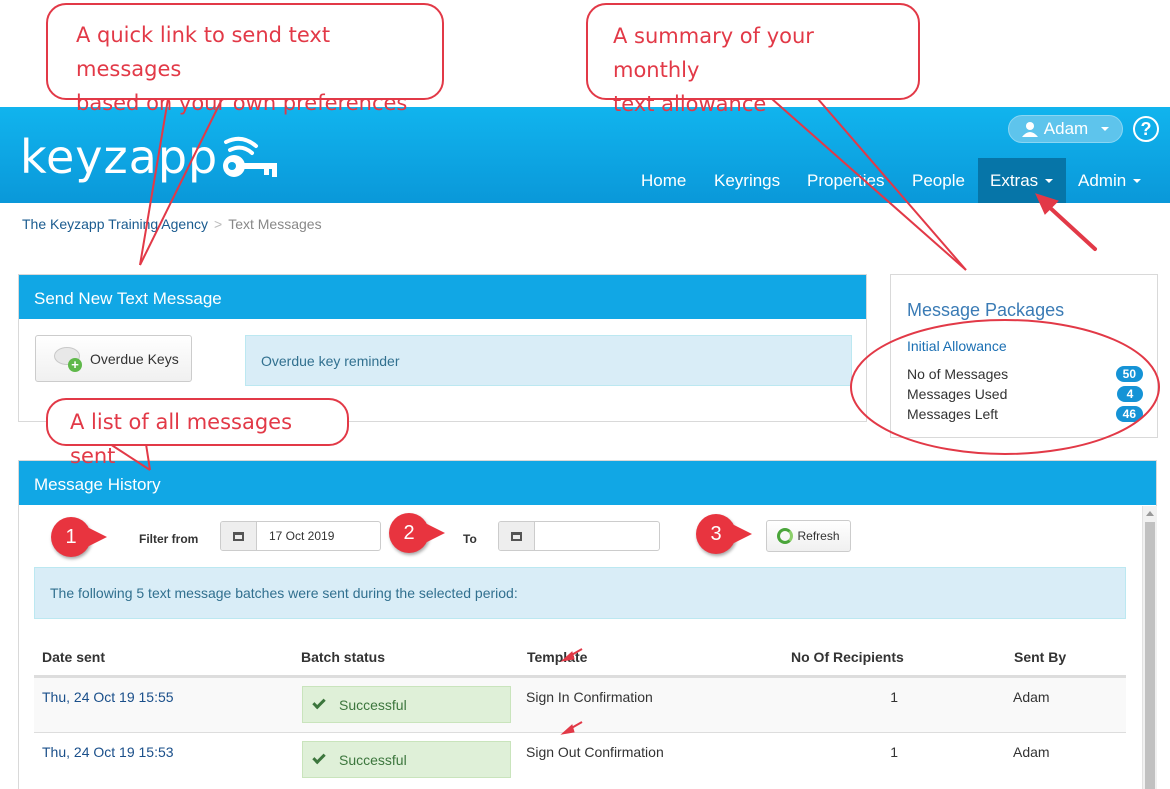  I want to click on package-label: Messages Left, so click(953, 414).